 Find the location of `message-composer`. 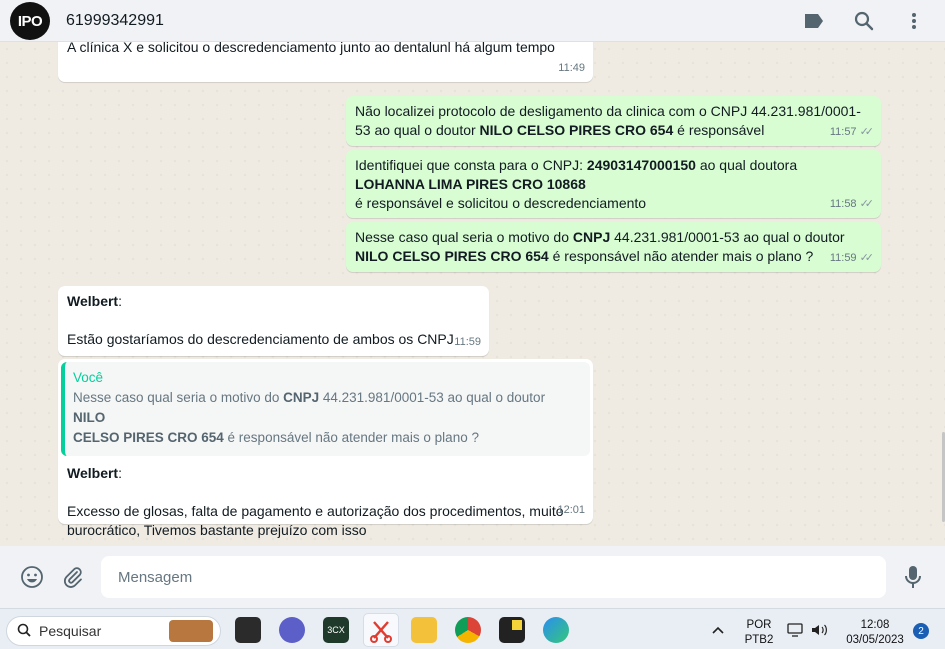

message-composer is located at coordinates (472, 577).